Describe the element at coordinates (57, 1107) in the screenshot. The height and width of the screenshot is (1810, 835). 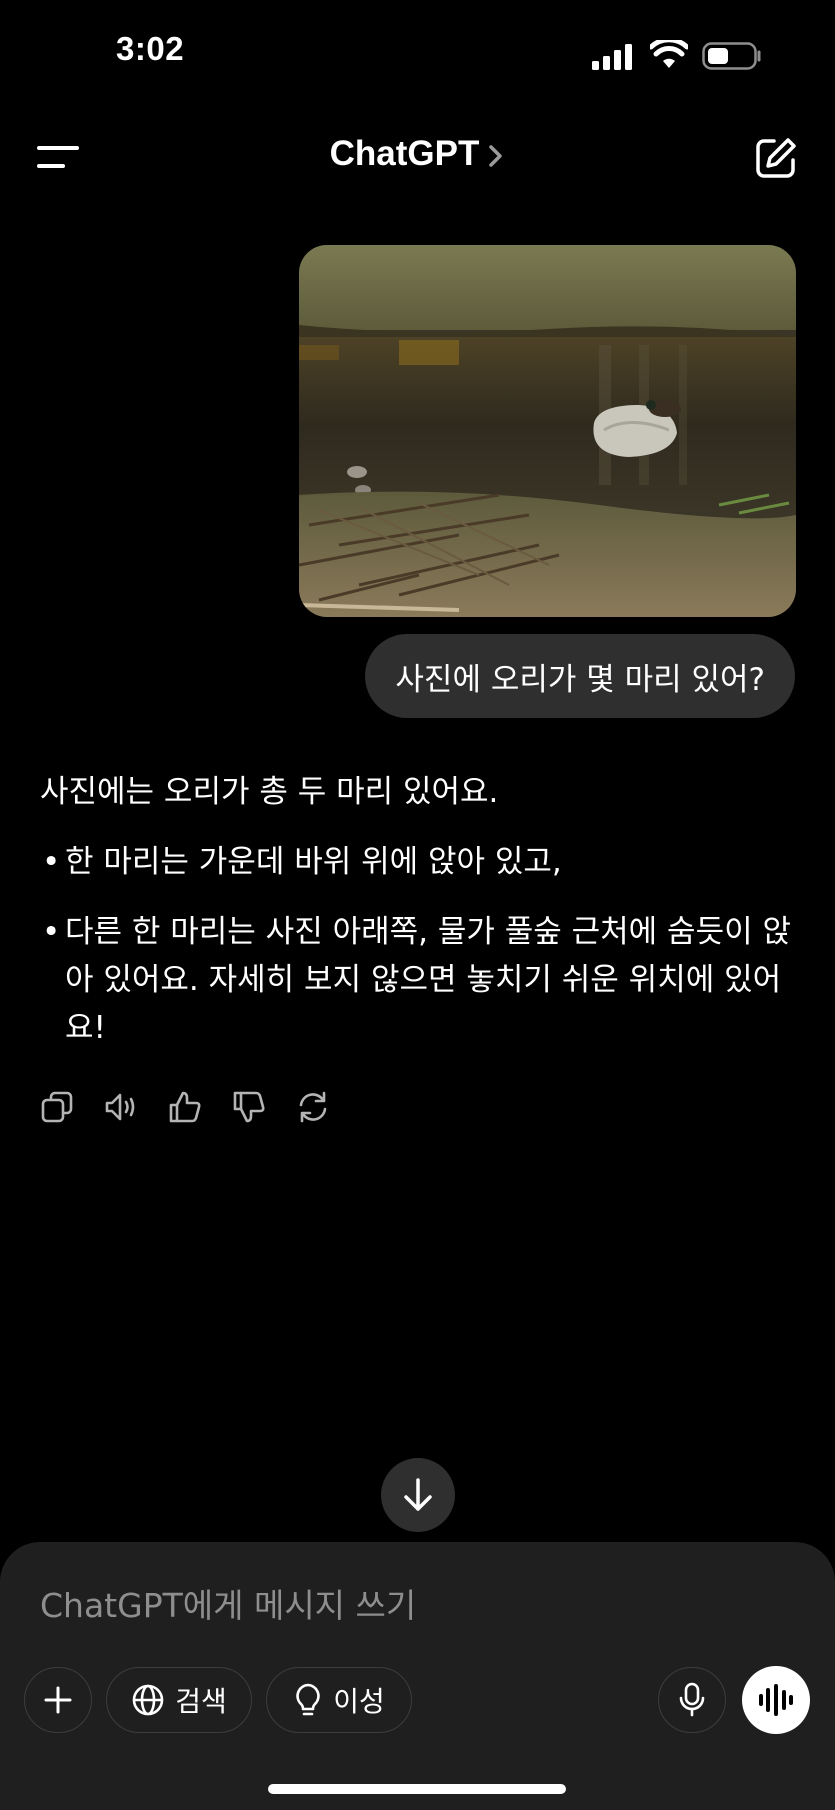
I see `copy-icon` at that location.